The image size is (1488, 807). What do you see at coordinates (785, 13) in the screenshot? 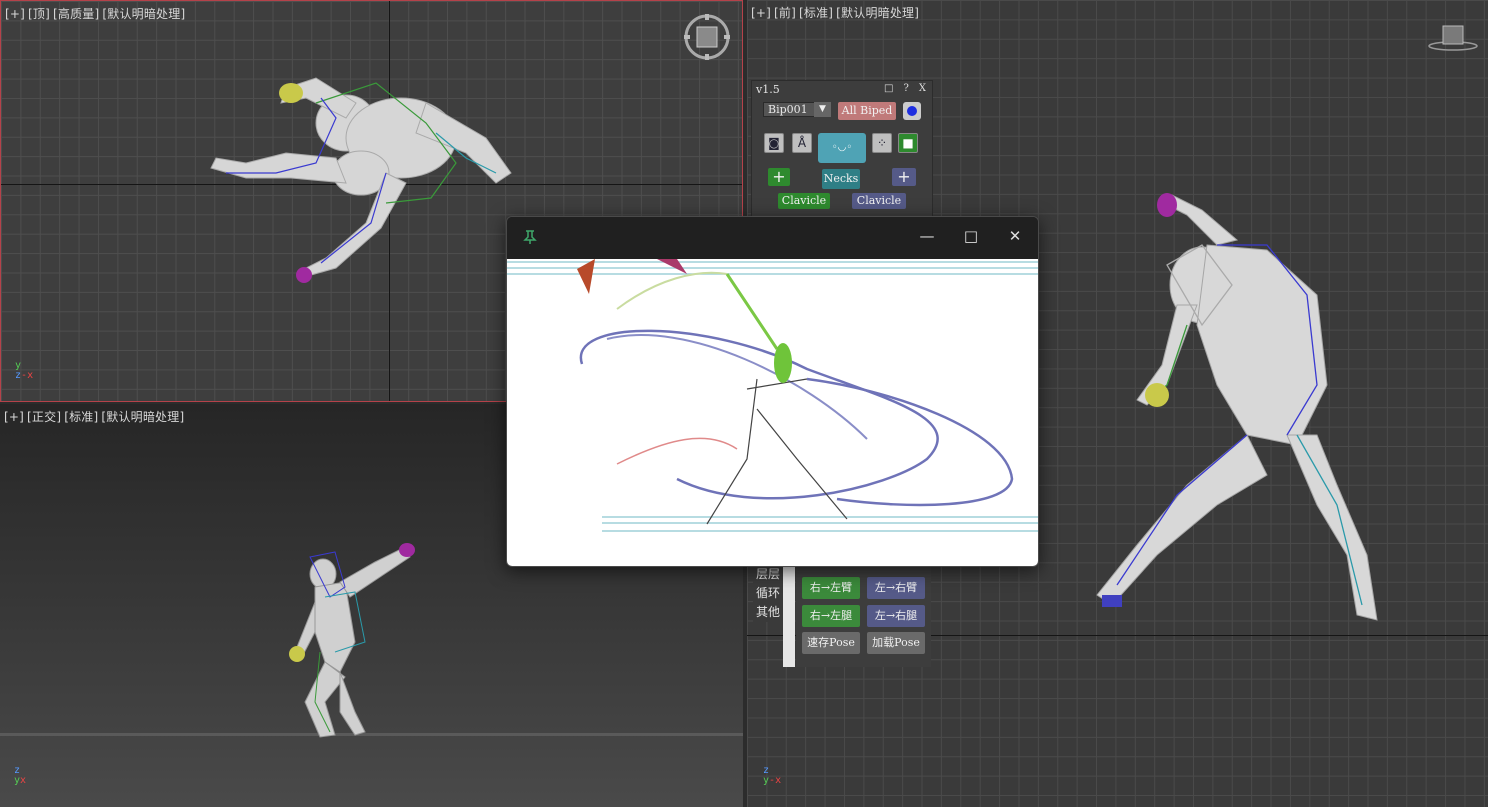
I see `viewport-view-name: [前]` at bounding box center [785, 13].